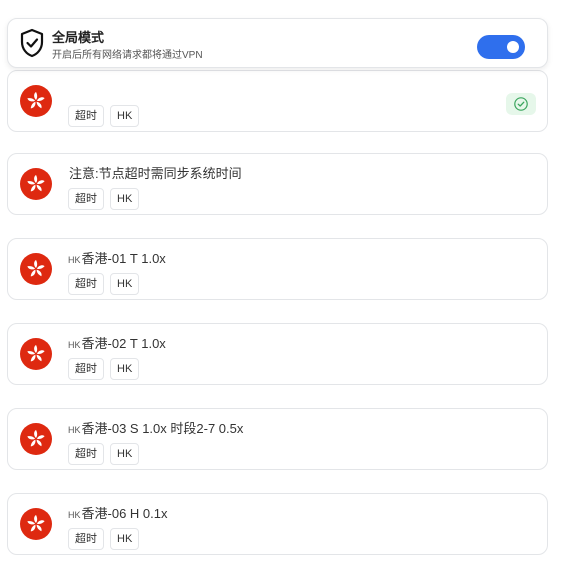  I want to click on node-card: HK香港-03 S 1.0x 时段2-7 0.5x 超时 HK, so click(277, 439).